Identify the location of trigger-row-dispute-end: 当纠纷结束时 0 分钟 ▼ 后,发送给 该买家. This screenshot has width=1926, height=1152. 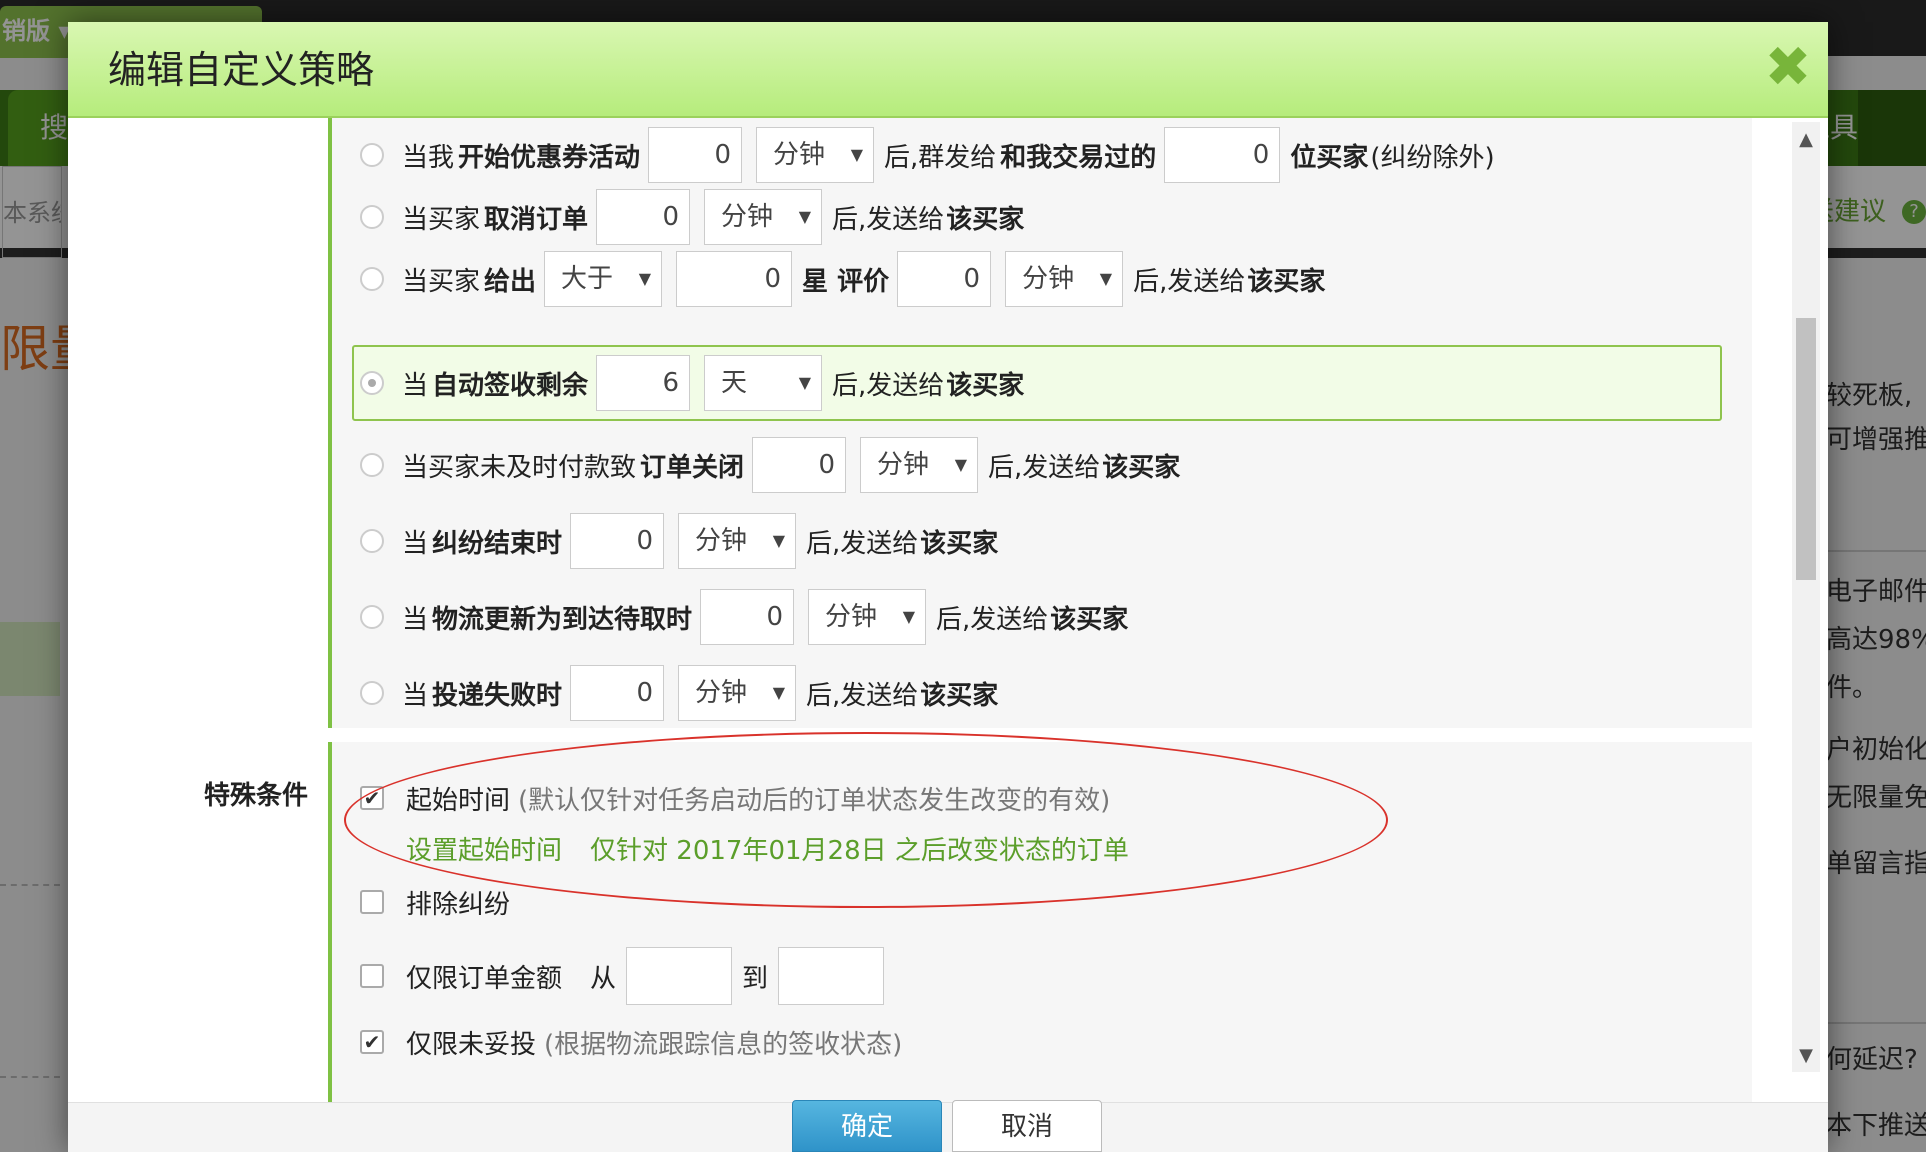
(679, 541).